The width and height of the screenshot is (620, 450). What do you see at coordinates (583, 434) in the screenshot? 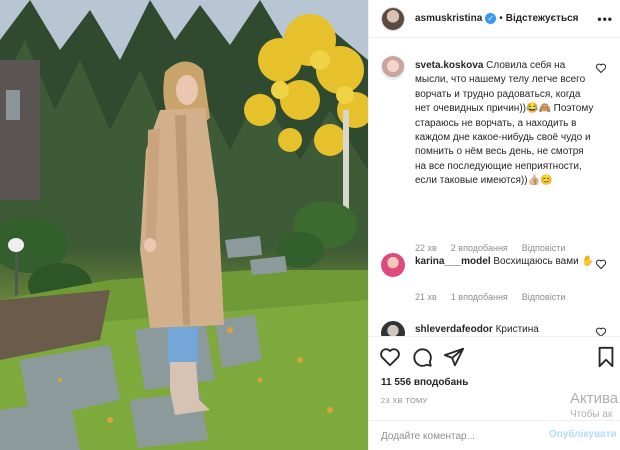
I see `publish-button: Опублікувати` at bounding box center [583, 434].